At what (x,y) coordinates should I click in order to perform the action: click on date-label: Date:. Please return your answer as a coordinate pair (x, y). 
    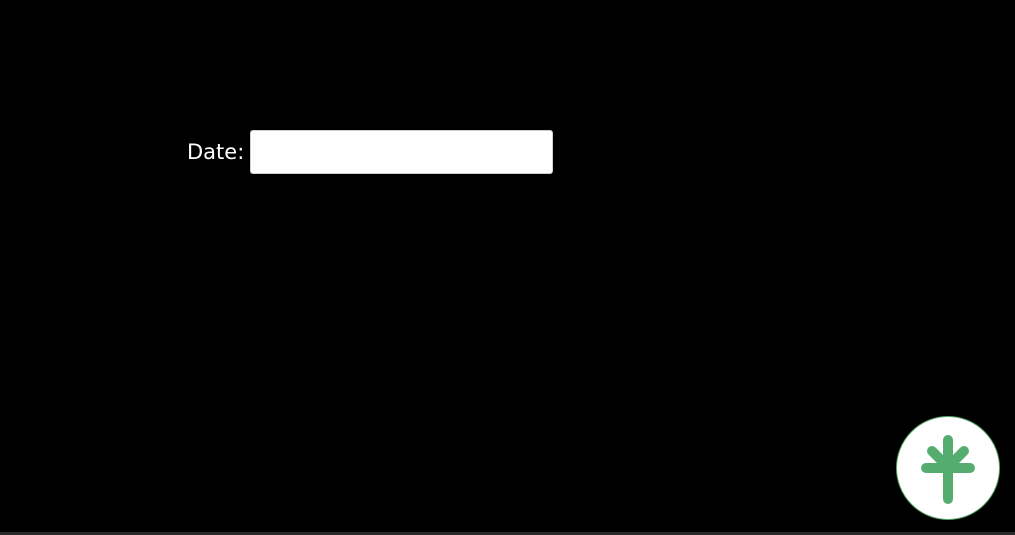
    Looking at the image, I should click on (216, 151).